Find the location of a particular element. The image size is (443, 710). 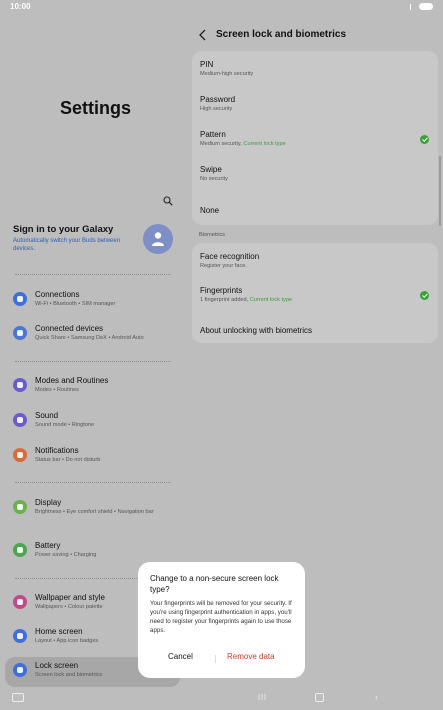

screen-header-title: Screen lock and biometrics is located at coordinates (281, 34).